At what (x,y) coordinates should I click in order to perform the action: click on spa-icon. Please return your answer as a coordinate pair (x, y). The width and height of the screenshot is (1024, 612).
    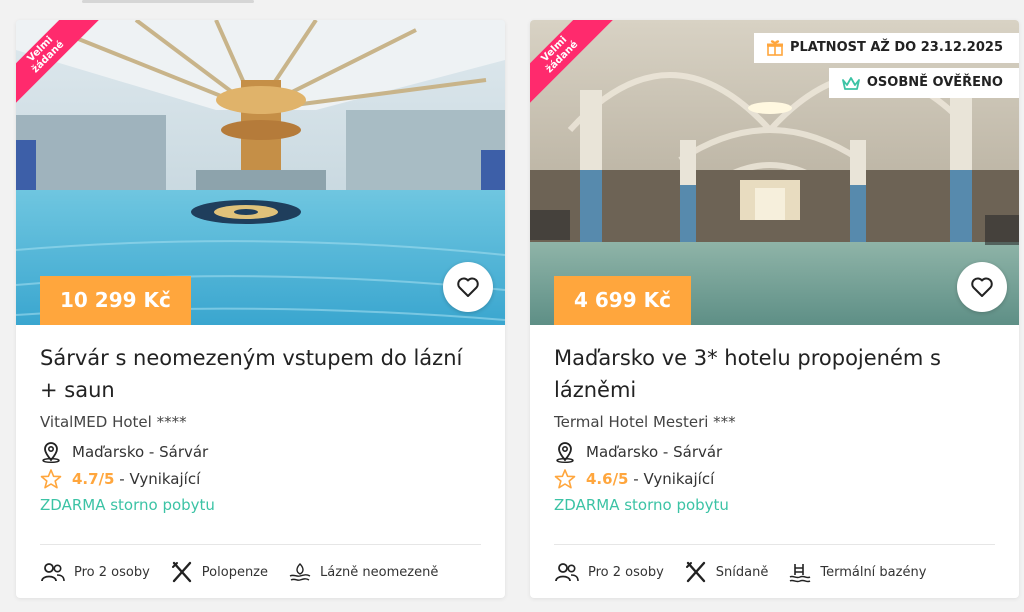
    Looking at the image, I should click on (300, 572).